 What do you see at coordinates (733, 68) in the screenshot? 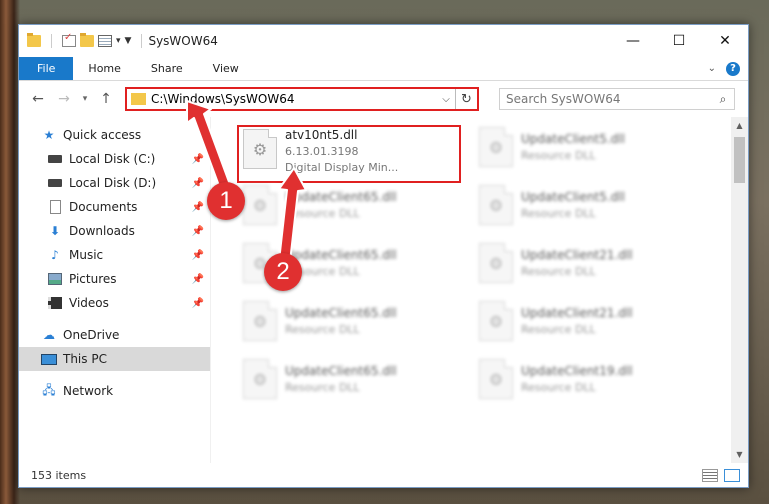
I see `help-icon: ?` at bounding box center [733, 68].